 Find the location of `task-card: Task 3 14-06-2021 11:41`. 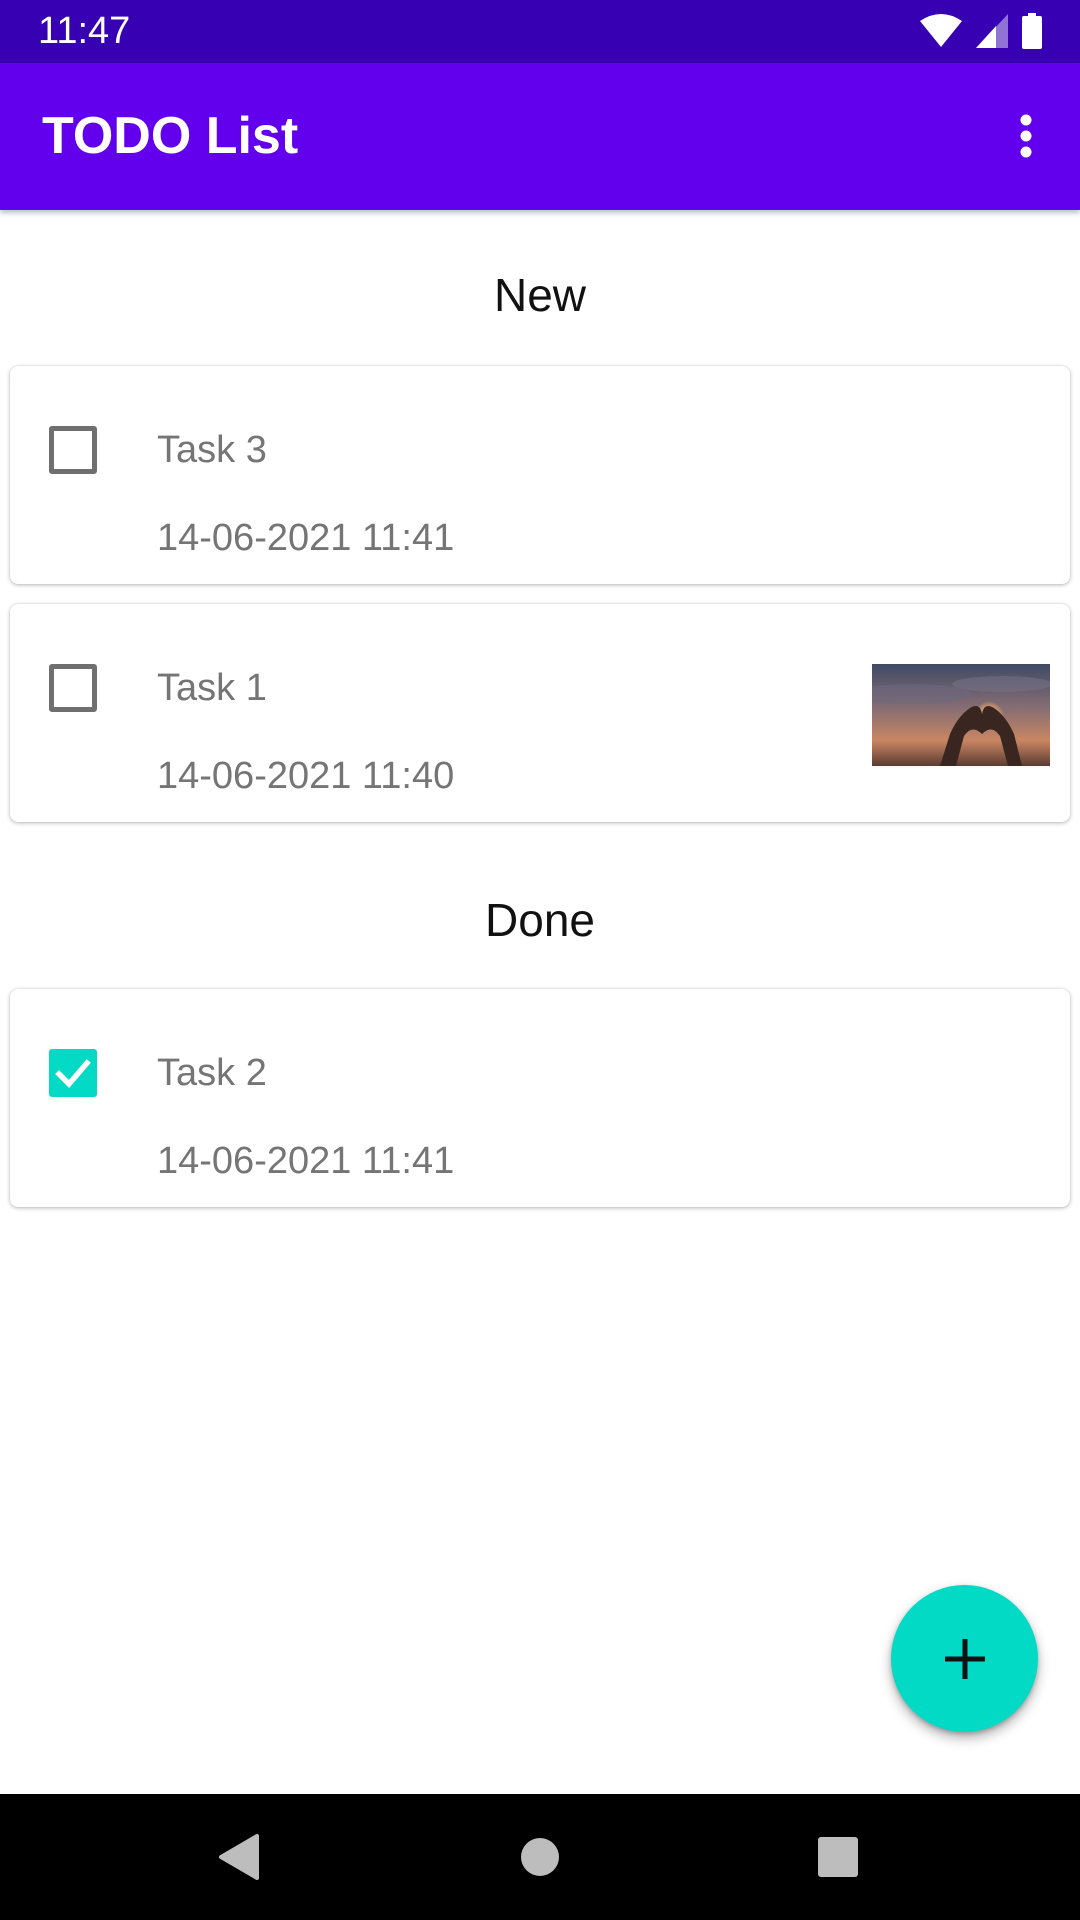

task-card: Task 3 14-06-2021 11:41 is located at coordinates (540, 475).